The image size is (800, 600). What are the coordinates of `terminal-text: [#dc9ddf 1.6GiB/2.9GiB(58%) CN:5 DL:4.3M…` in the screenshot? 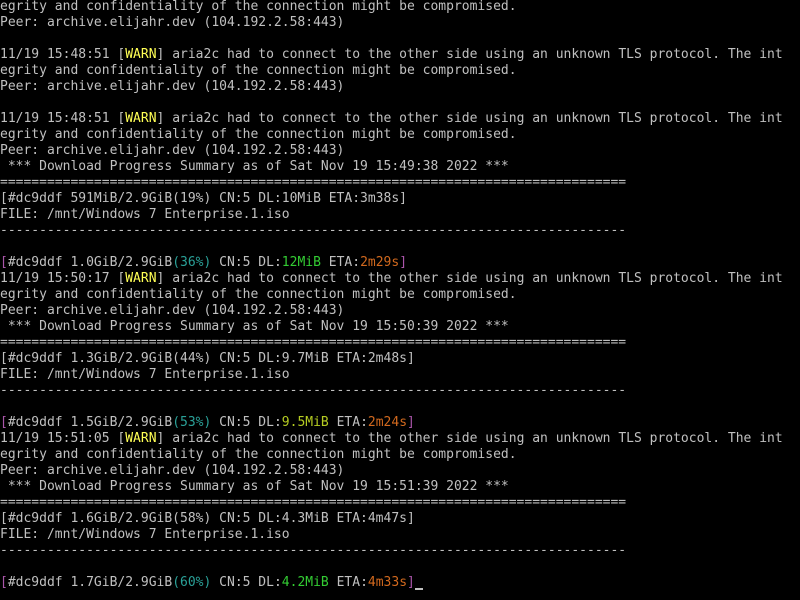 It's located at (207, 518).